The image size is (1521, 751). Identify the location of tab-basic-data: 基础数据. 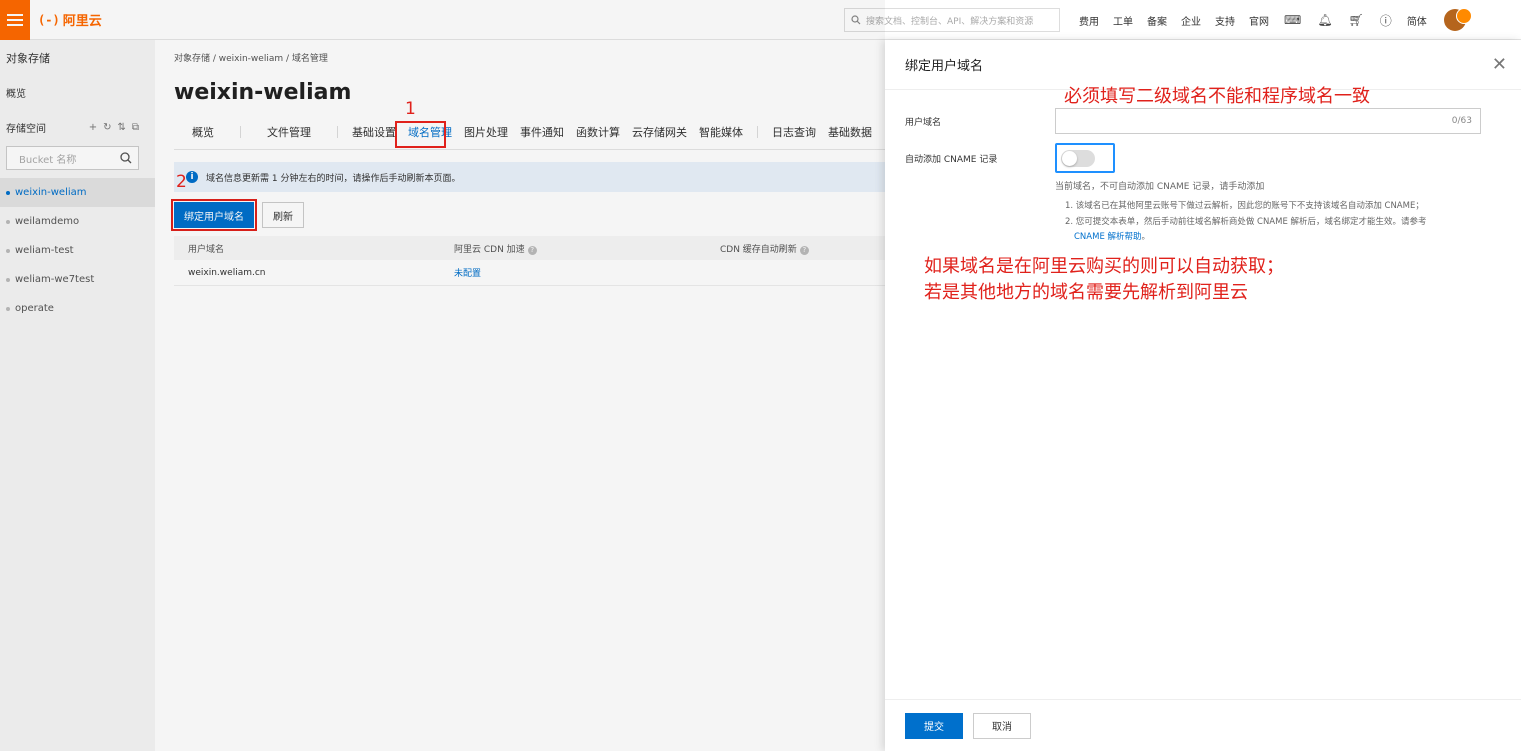
(850, 132).